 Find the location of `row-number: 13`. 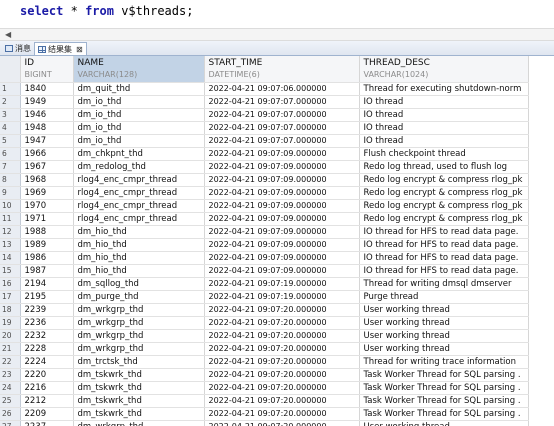

row-number: 13 is located at coordinates (10, 245).